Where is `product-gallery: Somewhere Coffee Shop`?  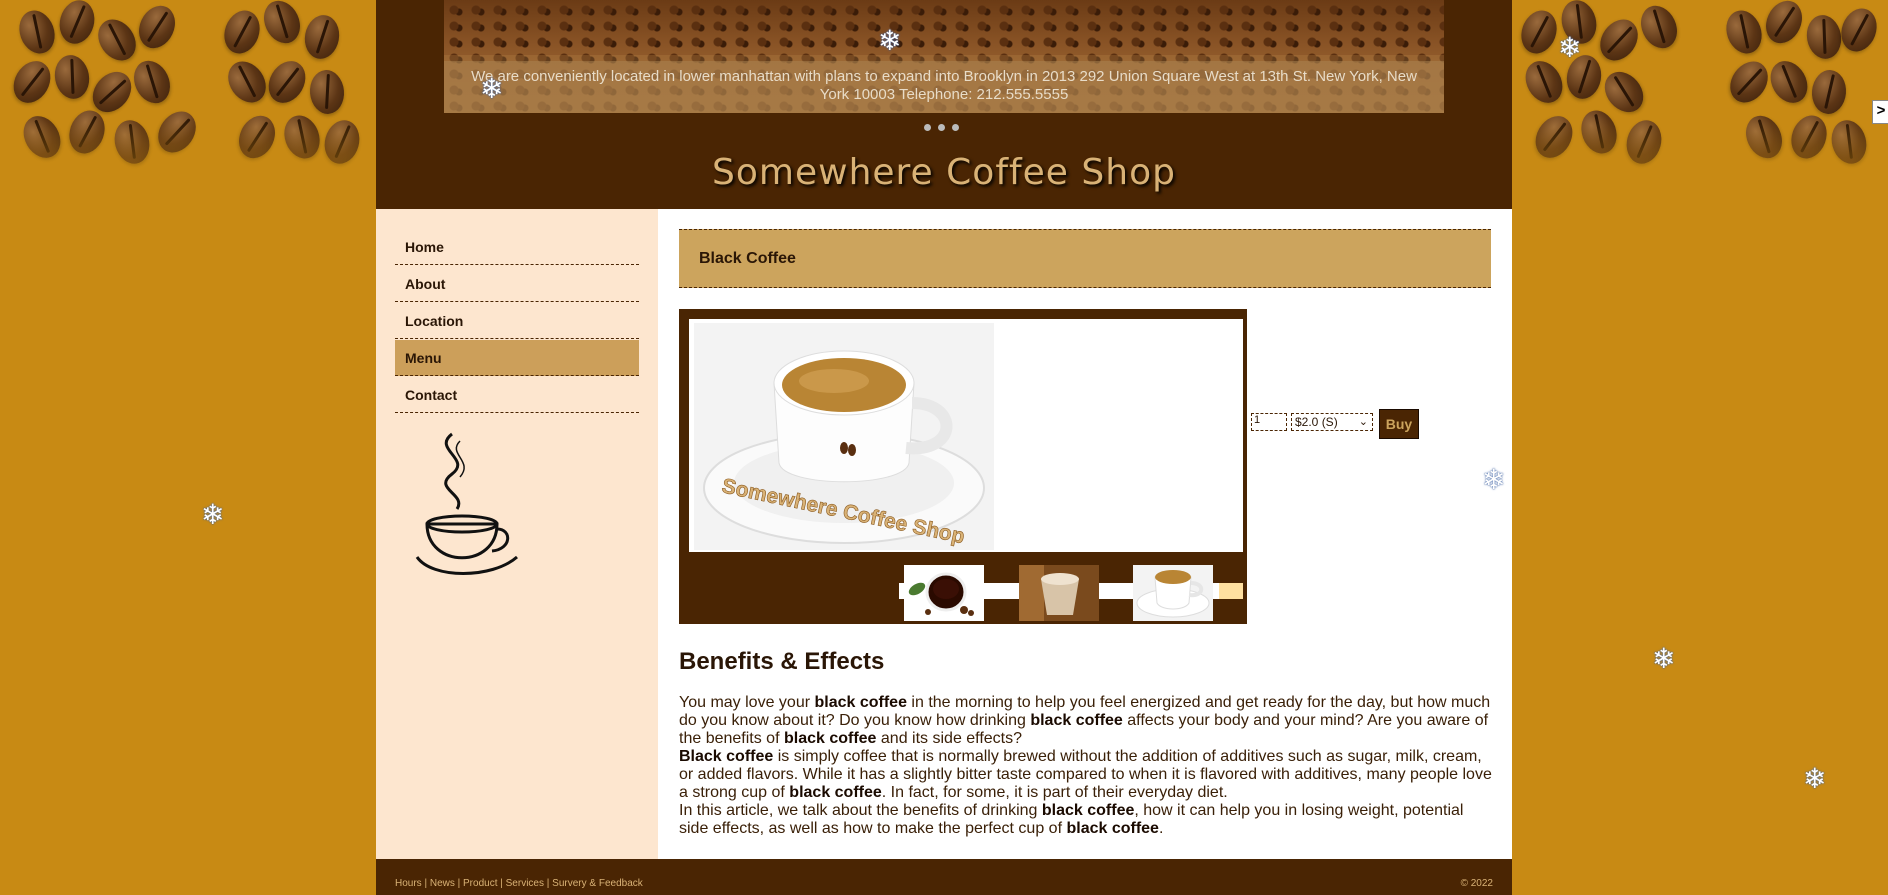
product-gallery: Somewhere Coffee Shop is located at coordinates (963, 466).